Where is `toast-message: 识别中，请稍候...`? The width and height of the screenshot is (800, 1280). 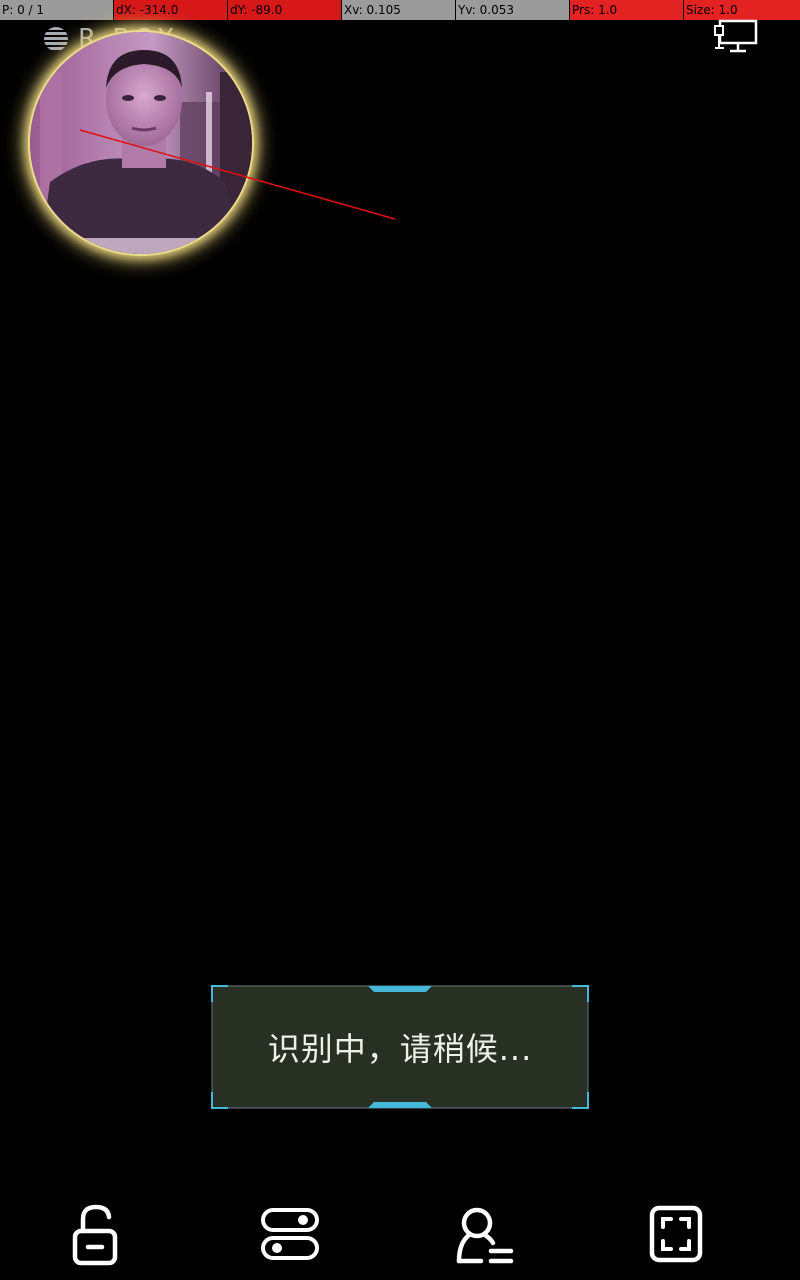
toast-message: 识别中，请稍候... is located at coordinates (400, 1049).